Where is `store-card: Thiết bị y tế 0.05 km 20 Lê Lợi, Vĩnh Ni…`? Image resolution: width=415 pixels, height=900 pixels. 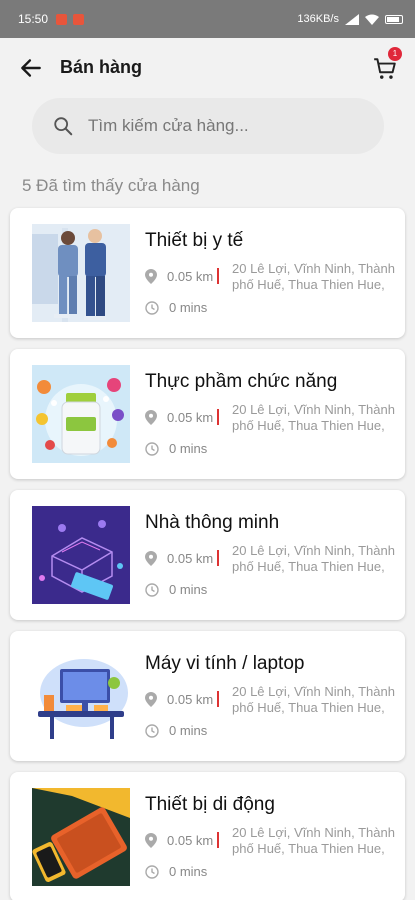 store-card: Thiết bị y tế 0.05 km 20 Lê Lợi, Vĩnh Ni… is located at coordinates (207, 273).